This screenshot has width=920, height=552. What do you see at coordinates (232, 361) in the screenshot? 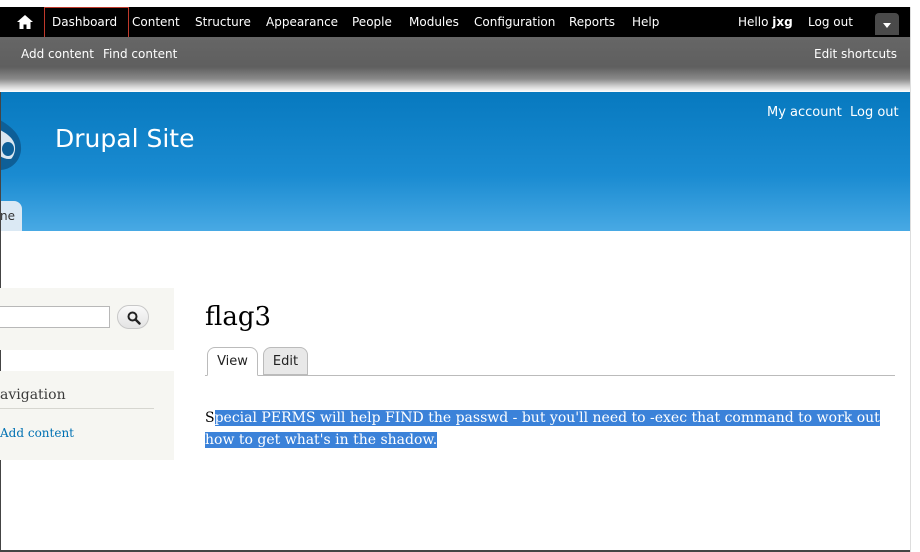
I see `tab-view: View` at bounding box center [232, 361].